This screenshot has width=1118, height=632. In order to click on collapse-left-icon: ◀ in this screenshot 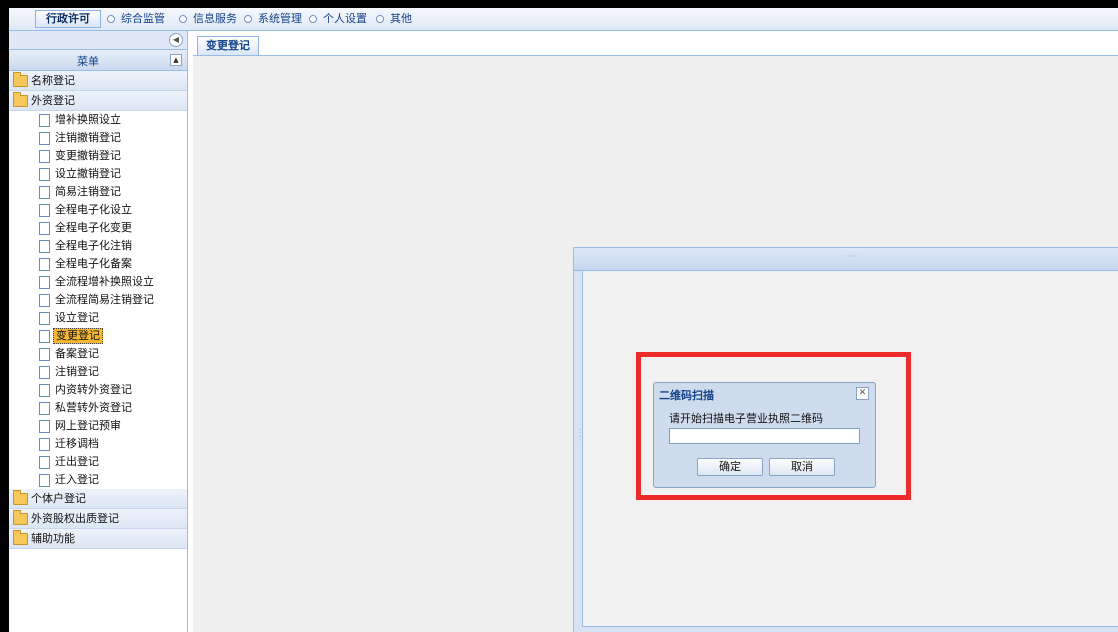, I will do `click(176, 40)`.